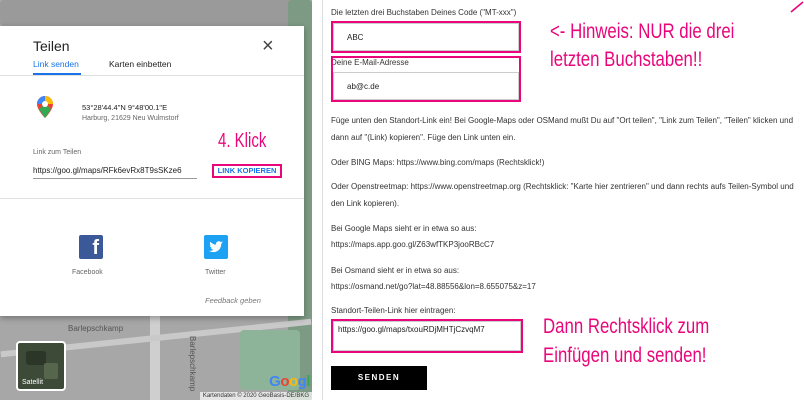  I want to click on twitter-icon, so click(216, 247).